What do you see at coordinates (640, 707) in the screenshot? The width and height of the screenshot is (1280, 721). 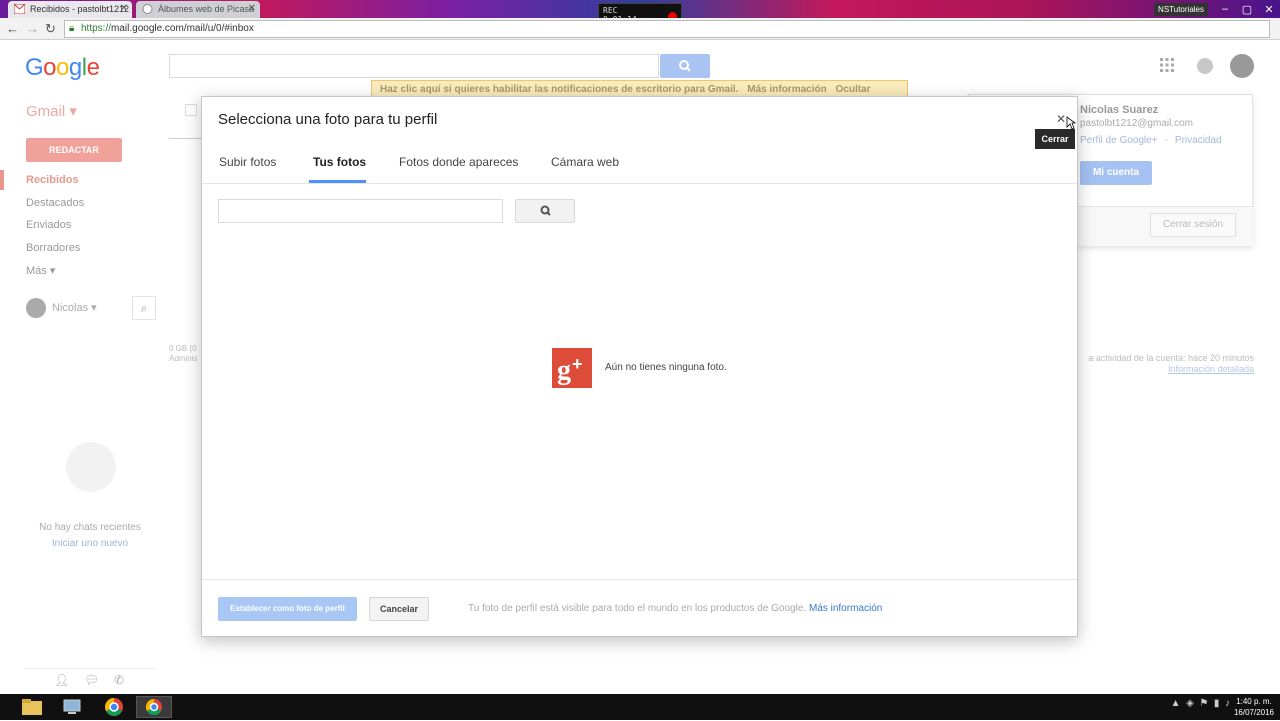 I see `windows-taskbar: ▲ ◈ ⚑ ▮ ♪ 1:40 p. m. 16/07/2016` at bounding box center [640, 707].